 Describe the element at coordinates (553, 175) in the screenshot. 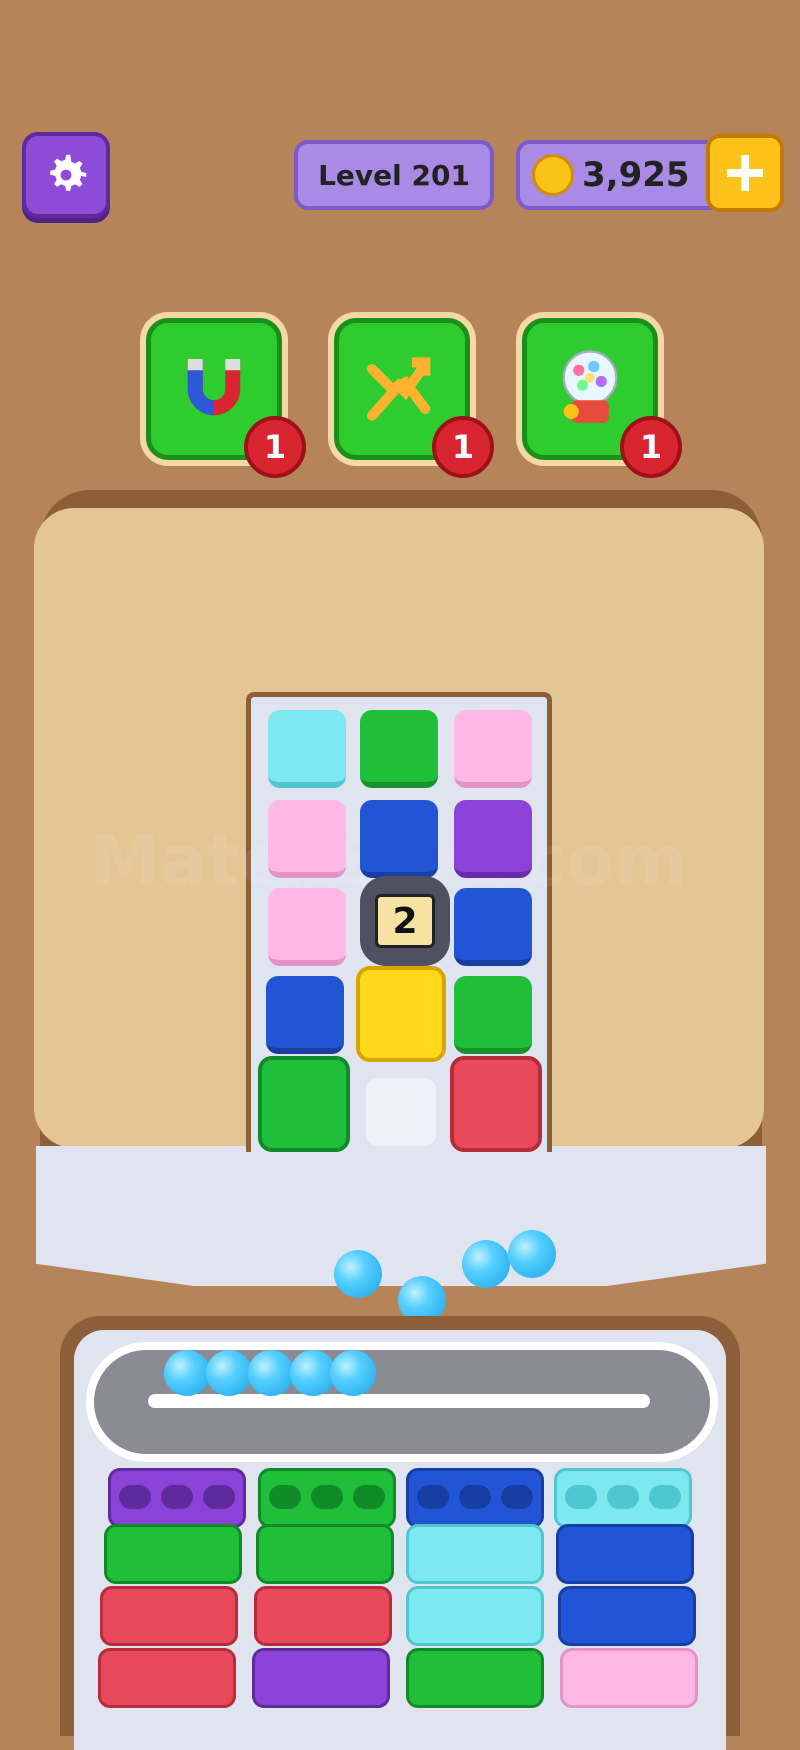

I see `coin-icon` at that location.